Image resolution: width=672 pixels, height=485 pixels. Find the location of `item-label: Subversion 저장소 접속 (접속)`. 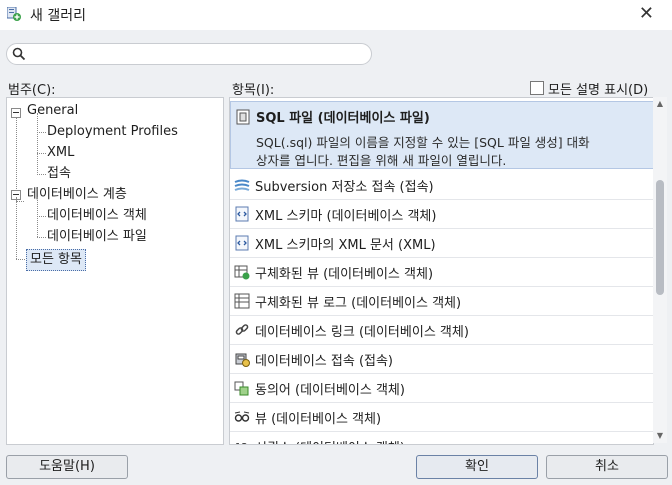

item-label: Subversion 저장소 접속 (접속) is located at coordinates (344, 187).